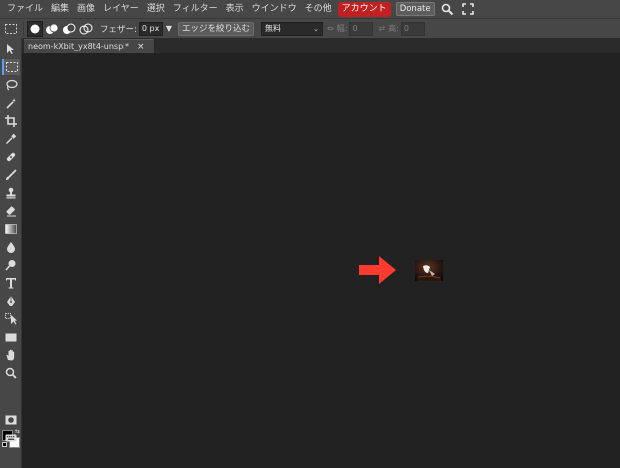 The image size is (620, 468). I want to click on menu-image: 画像, so click(86, 9).